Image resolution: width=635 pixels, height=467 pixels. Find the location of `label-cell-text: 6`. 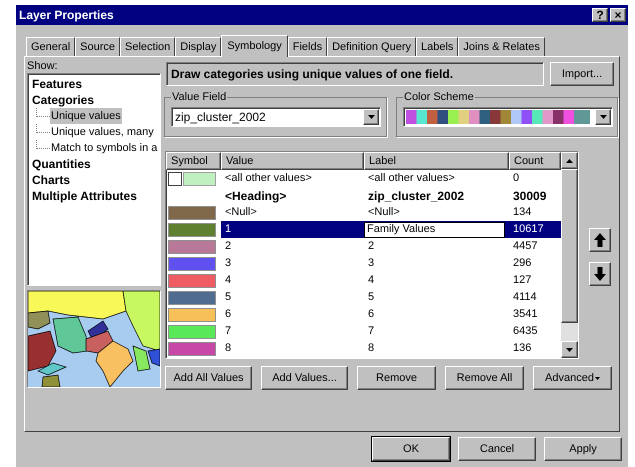

label-cell-text: 6 is located at coordinates (371, 314).